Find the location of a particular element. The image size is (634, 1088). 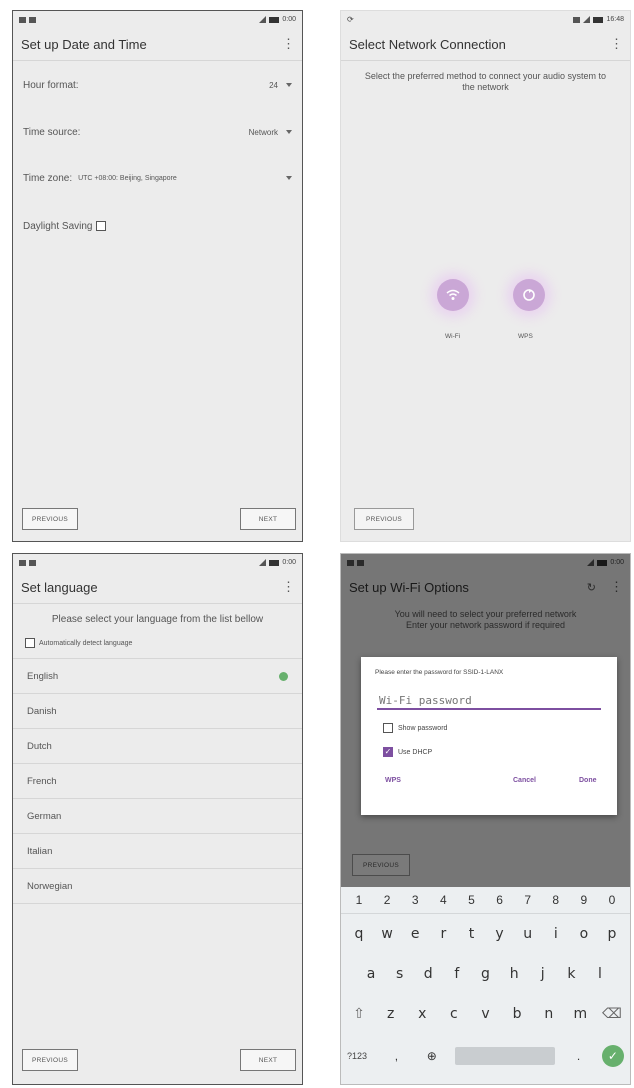

key: 1 is located at coordinates (359, 900).